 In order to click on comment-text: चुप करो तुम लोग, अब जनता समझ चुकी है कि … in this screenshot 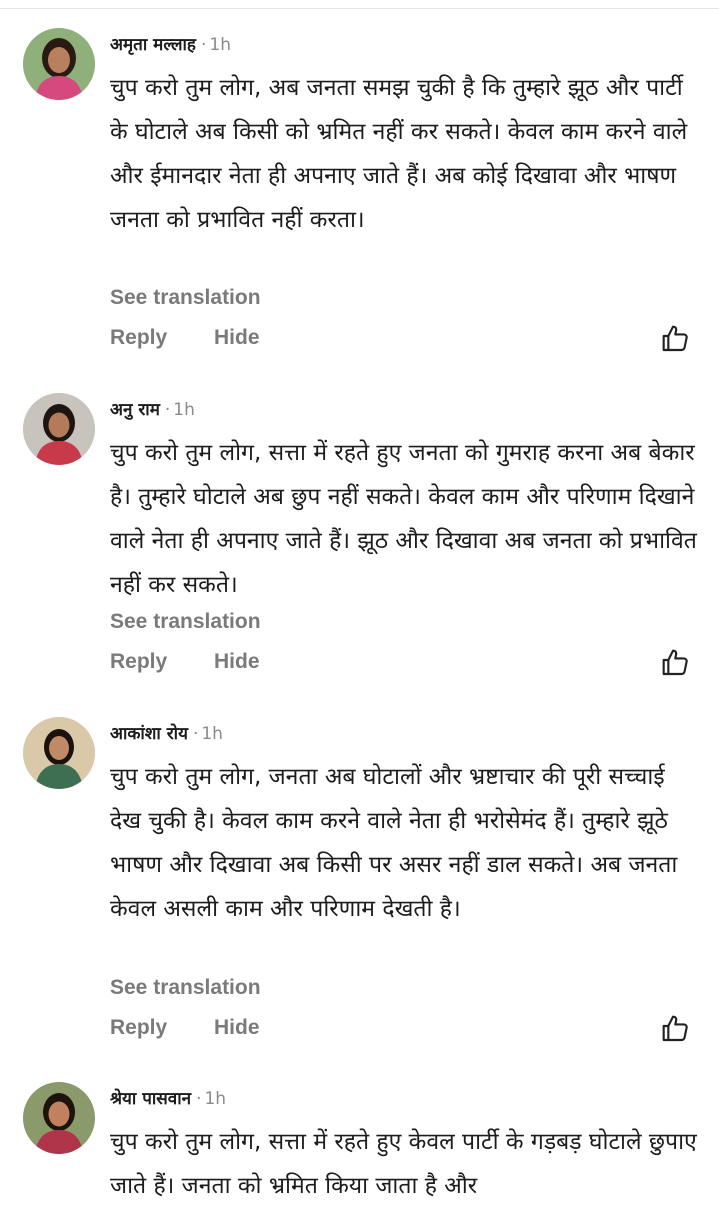, I will do `click(399, 154)`.